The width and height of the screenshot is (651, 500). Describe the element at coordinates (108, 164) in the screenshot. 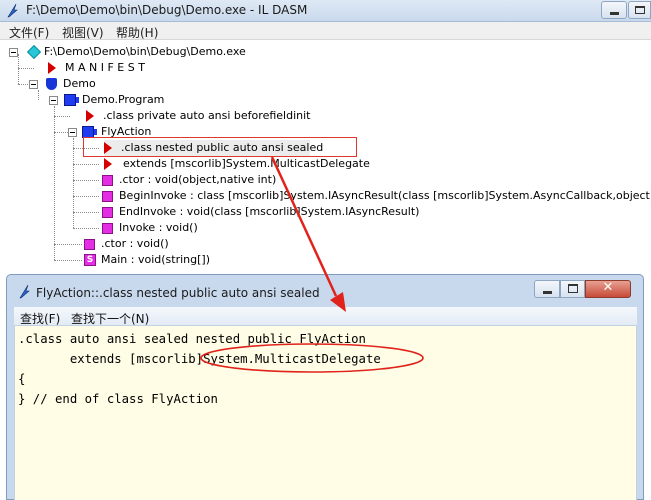

I see `extends-marker-icon` at that location.